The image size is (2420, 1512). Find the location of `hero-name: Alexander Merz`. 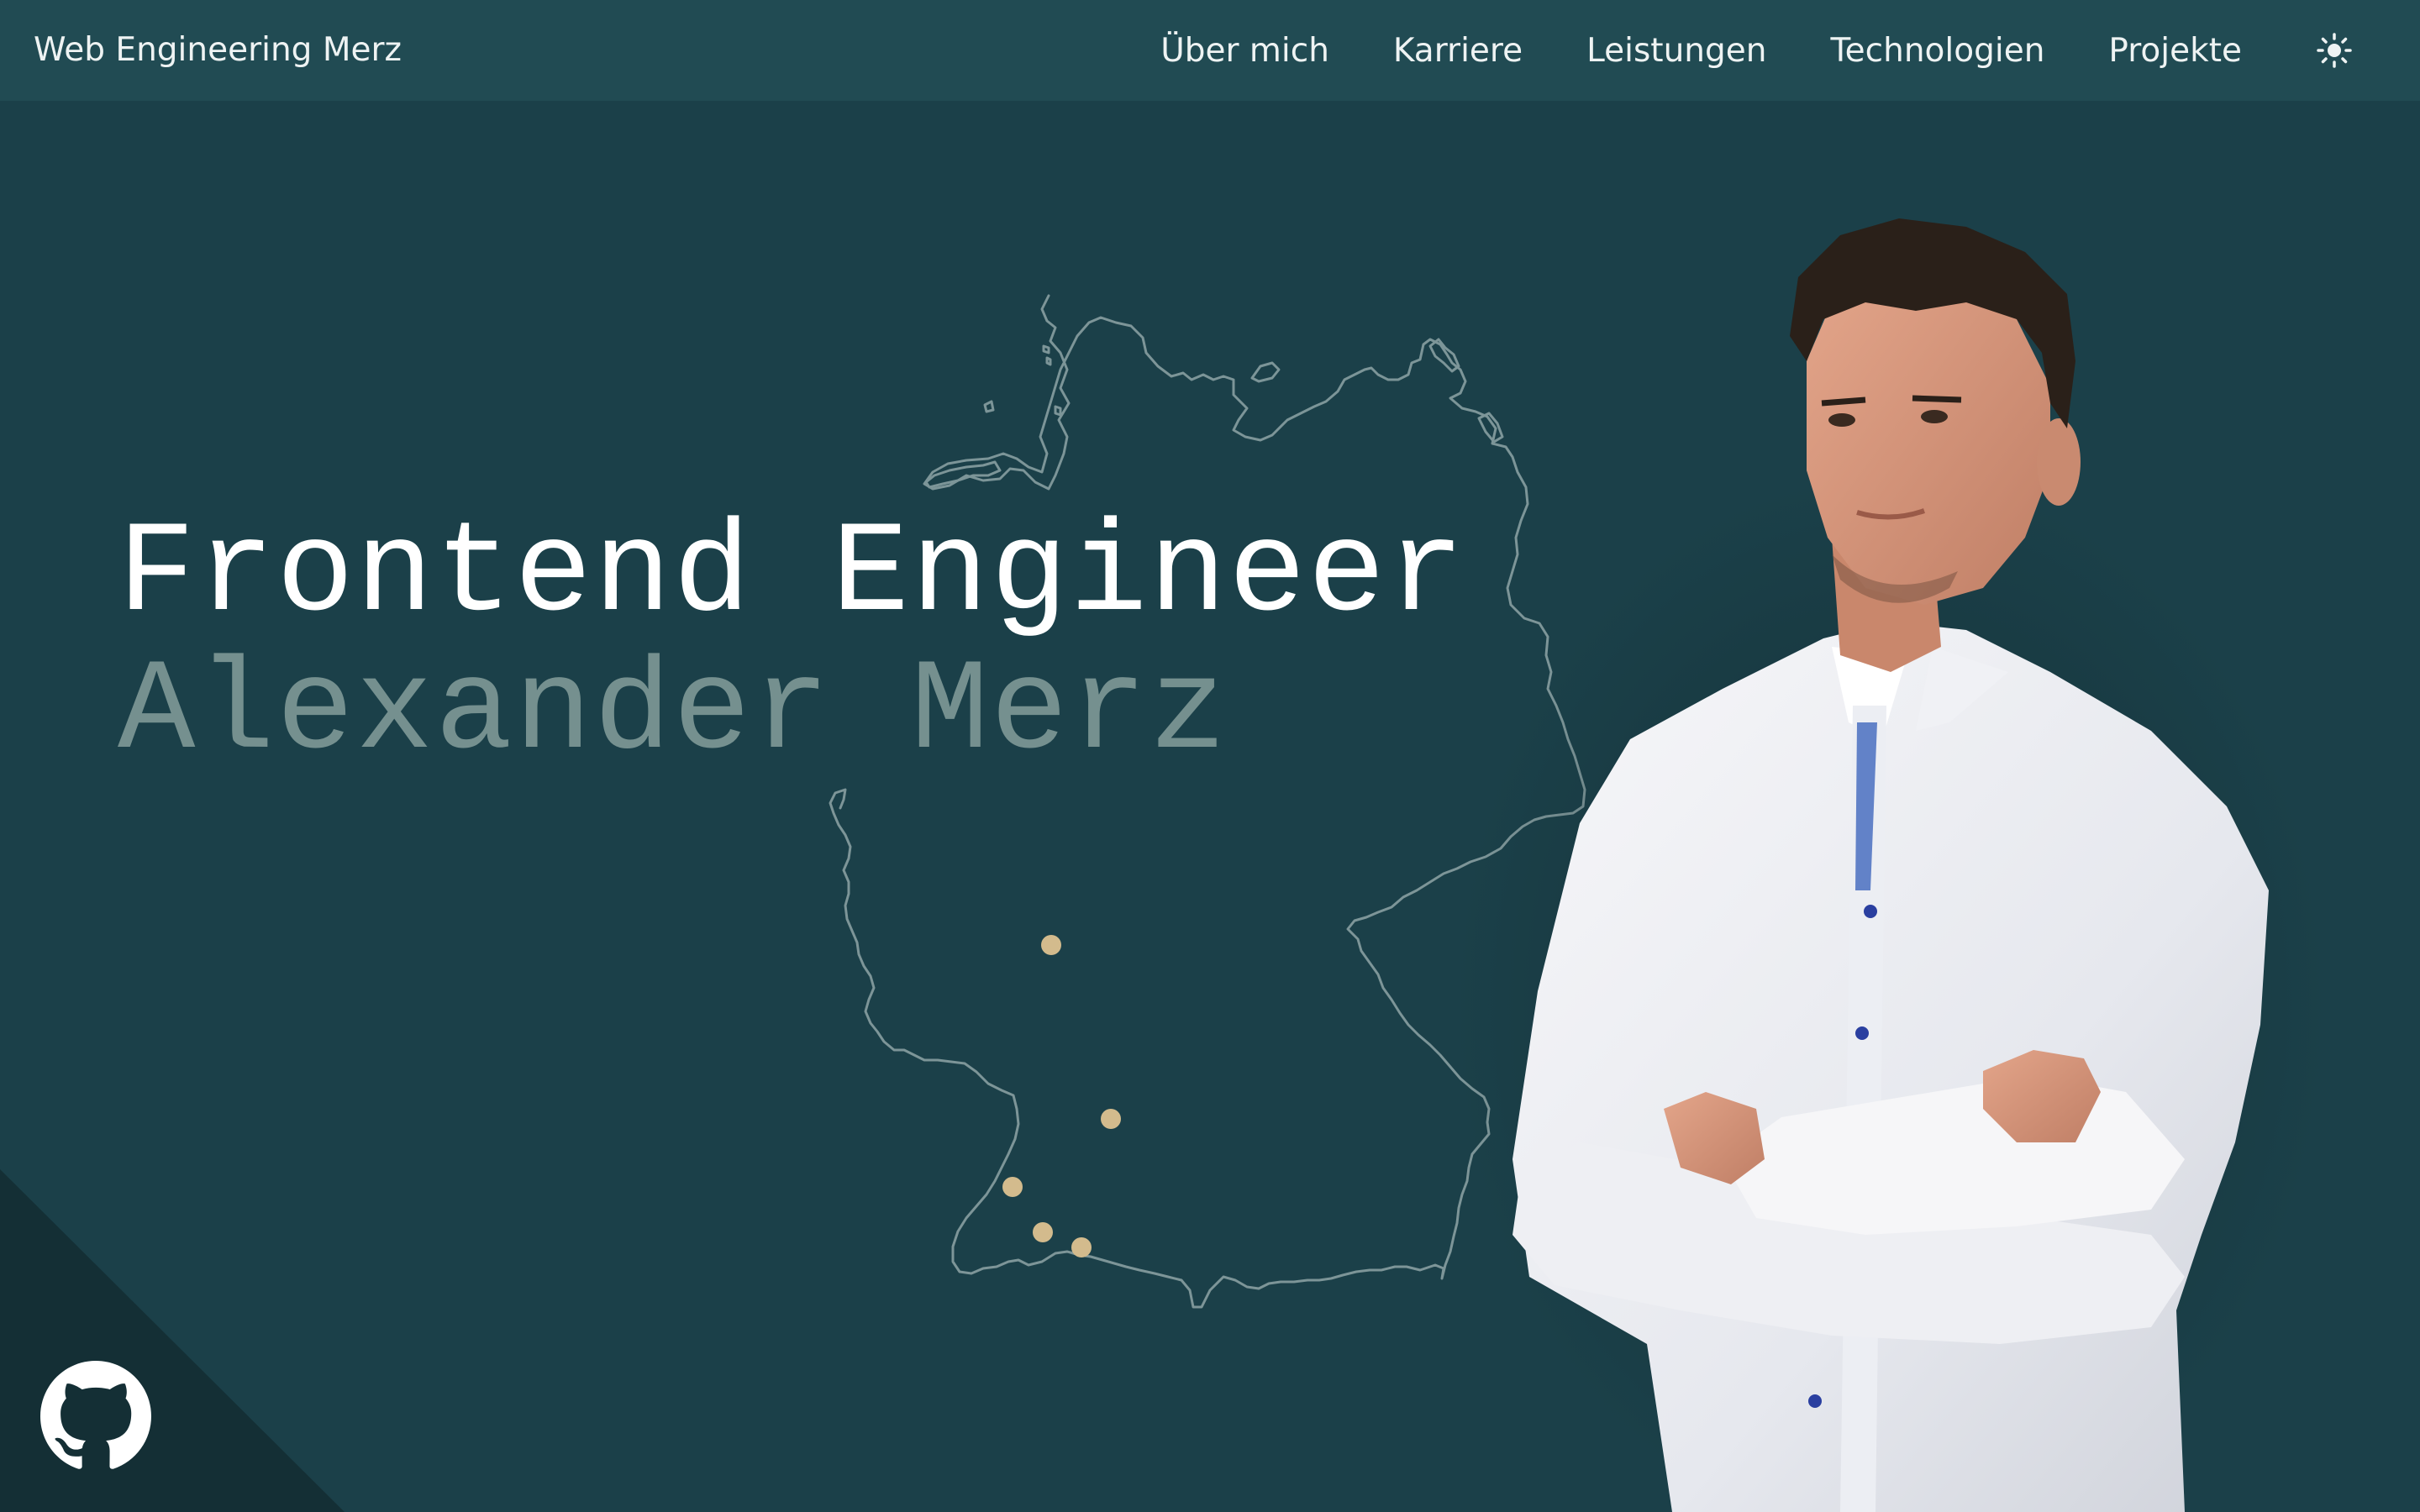

hero-name: Alexander Merz is located at coordinates (673, 713).